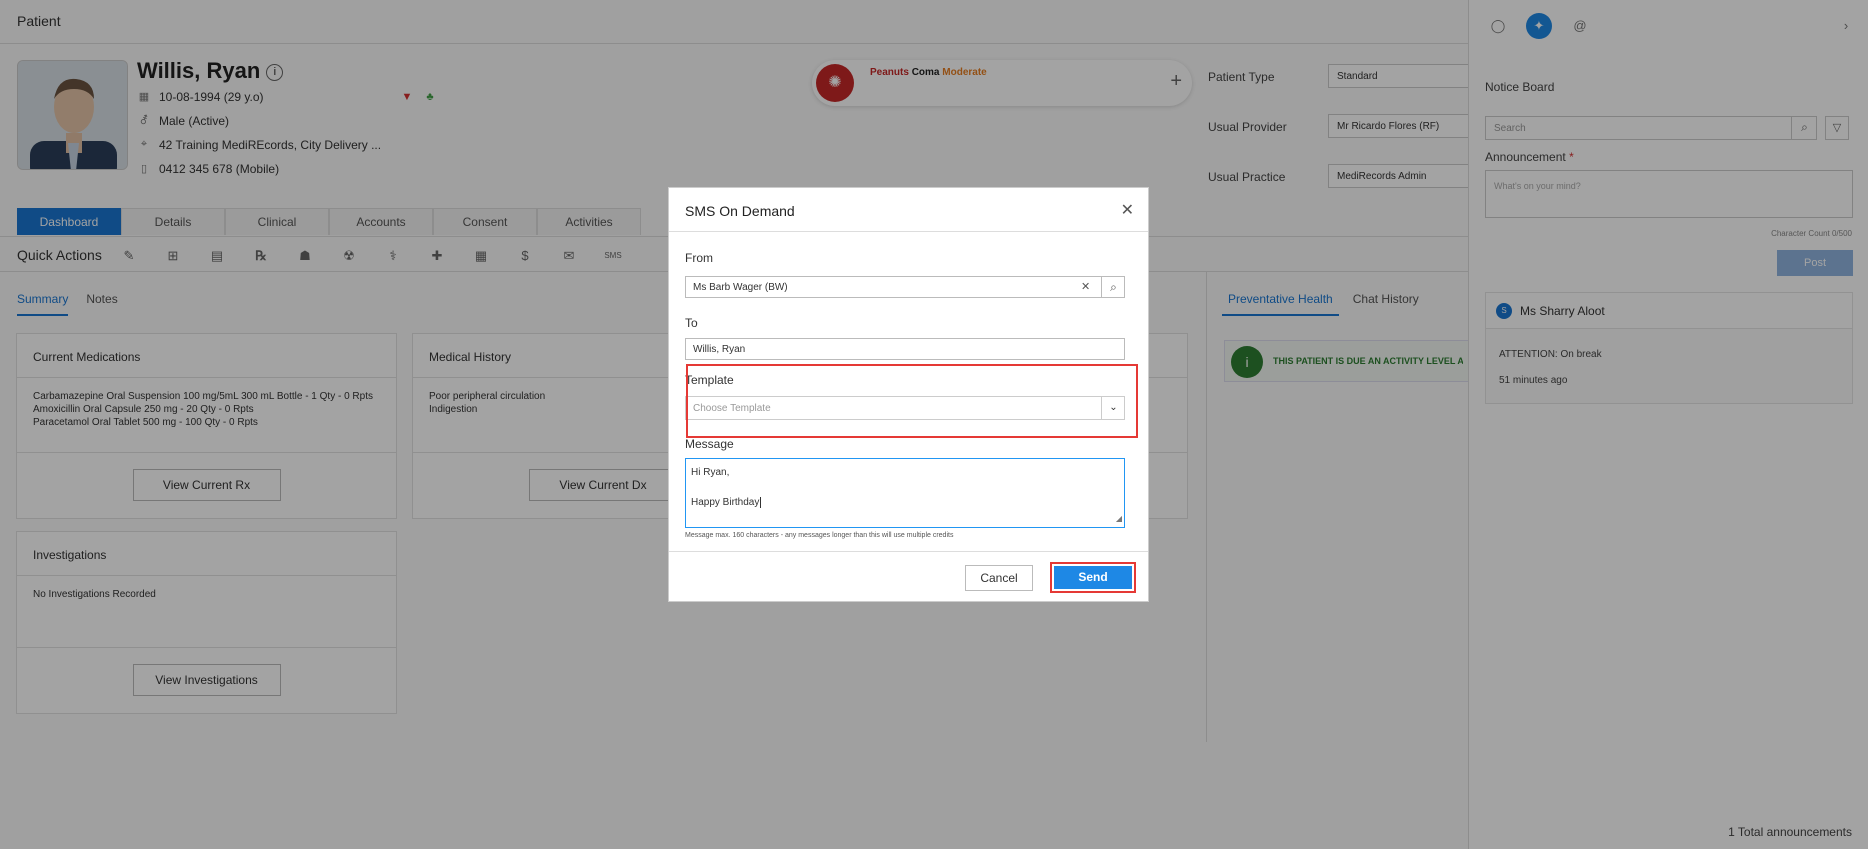  What do you see at coordinates (905, 349) in the screenshot?
I see `to-field: Willis, Ryan` at bounding box center [905, 349].